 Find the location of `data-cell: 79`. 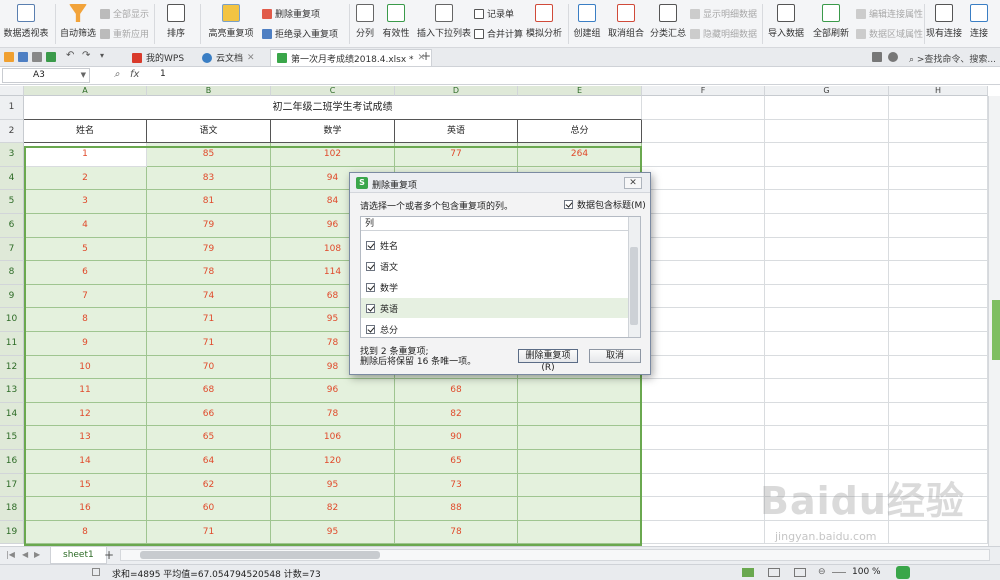

data-cell: 79 is located at coordinates (209, 249).